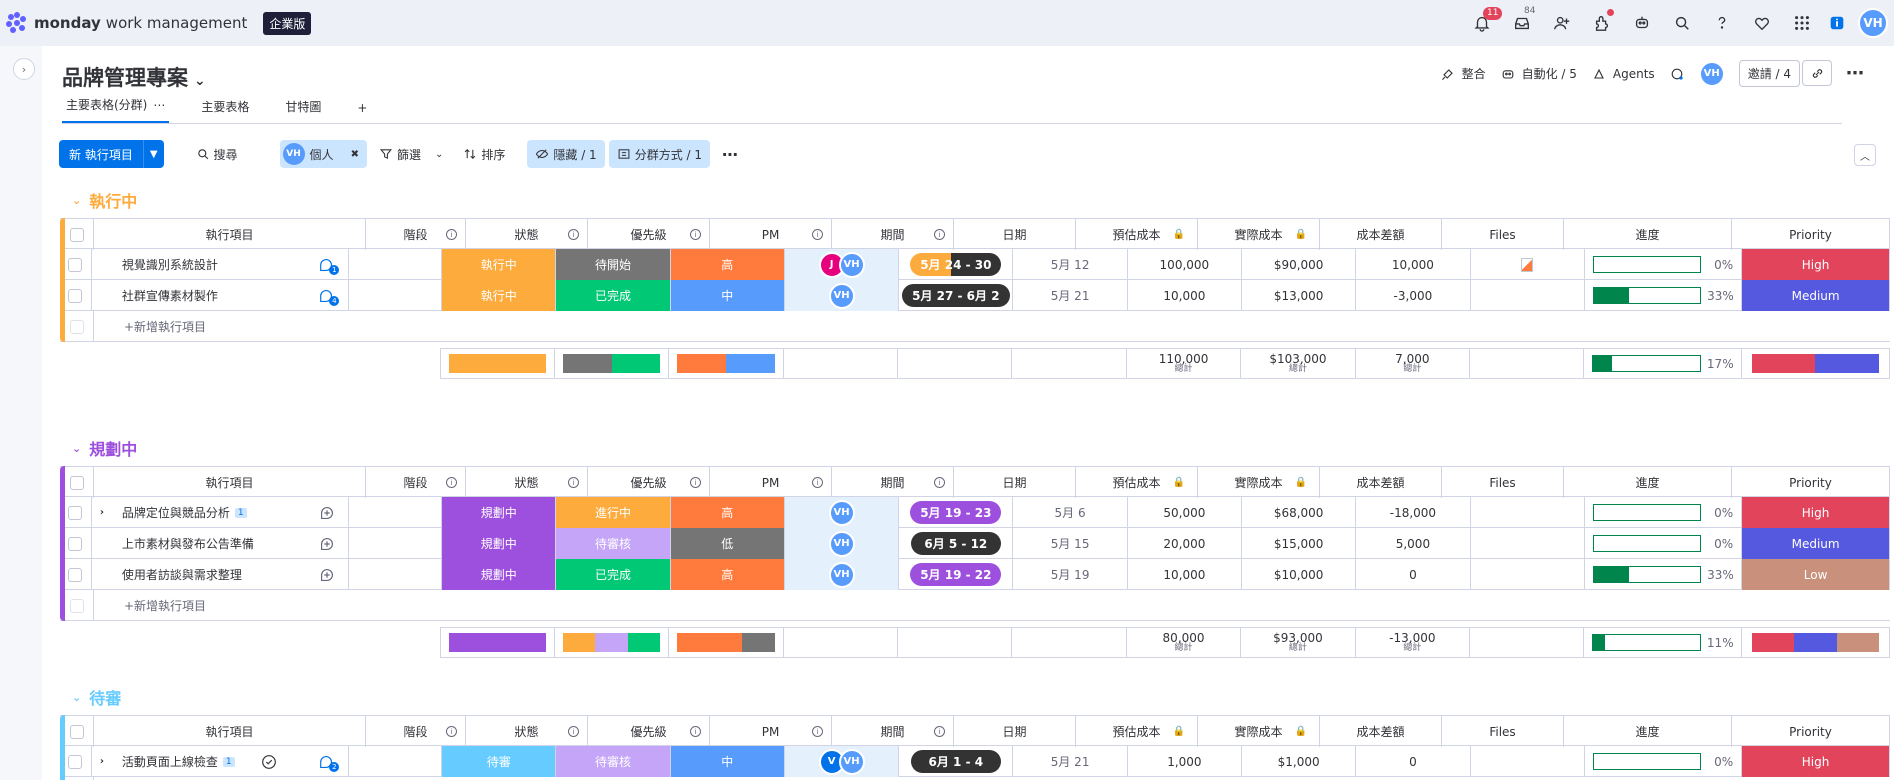  Describe the element at coordinates (96, 697) in the screenshot. I see `group-title: ⌄ 待審` at that location.